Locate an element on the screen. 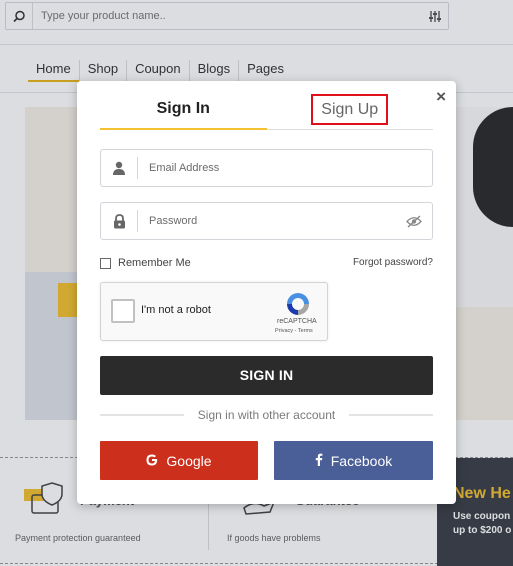 Image resolution: width=513 pixels, height=566 pixels. tab-sign-up-label: Sign Up is located at coordinates (350, 109).